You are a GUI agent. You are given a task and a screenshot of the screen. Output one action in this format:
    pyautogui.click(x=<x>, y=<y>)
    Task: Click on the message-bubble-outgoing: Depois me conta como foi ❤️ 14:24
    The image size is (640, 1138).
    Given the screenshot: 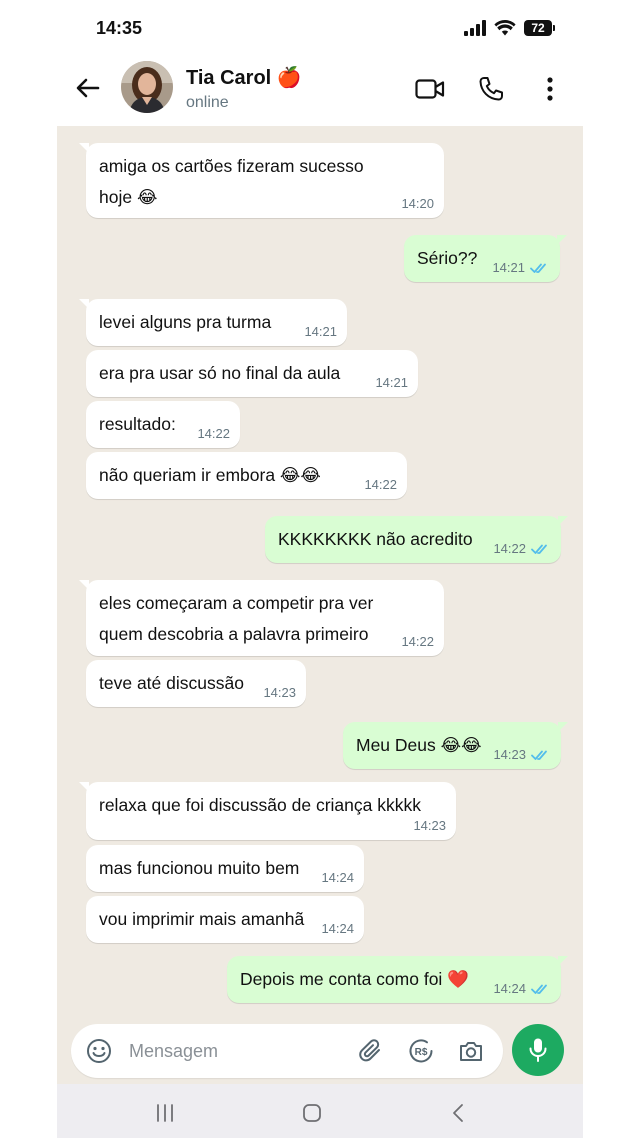 What is the action you would take?
    pyautogui.click(x=397, y=979)
    